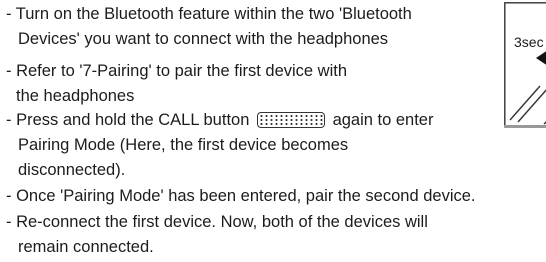  I want to click on instruction-3-text-before: - Press and hold the CALL button, so click(128, 120).